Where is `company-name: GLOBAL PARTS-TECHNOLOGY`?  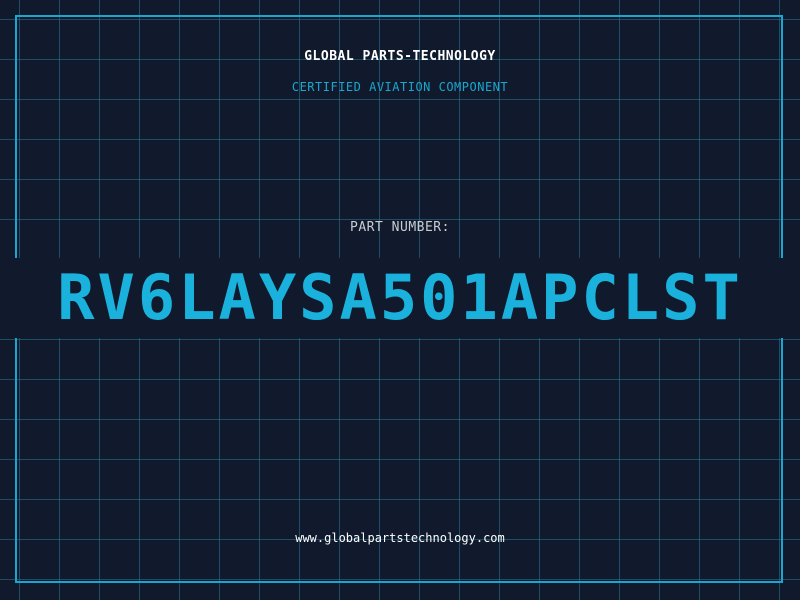
company-name: GLOBAL PARTS-TECHNOLOGY is located at coordinates (400, 56).